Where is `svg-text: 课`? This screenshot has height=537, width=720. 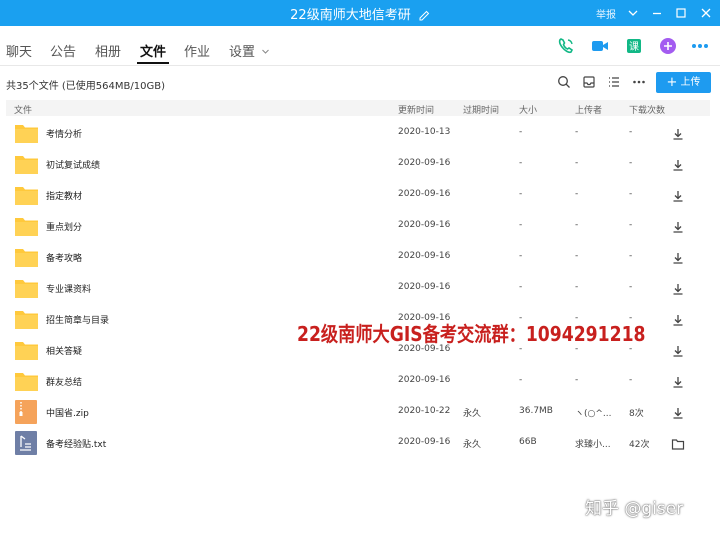 svg-text: 课 is located at coordinates (634, 47).